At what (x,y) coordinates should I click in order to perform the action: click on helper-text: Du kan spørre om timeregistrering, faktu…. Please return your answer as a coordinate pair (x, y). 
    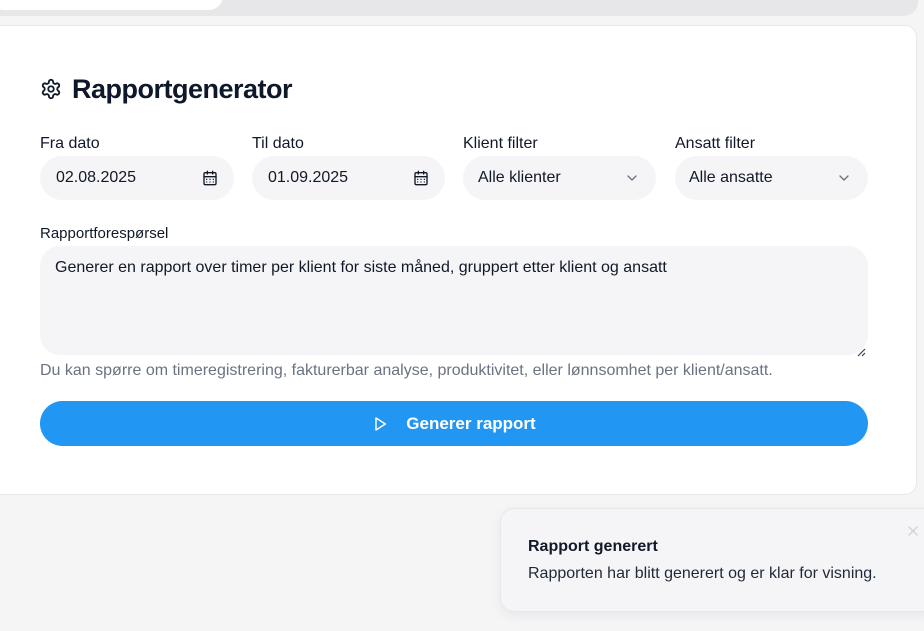
    Looking at the image, I should click on (406, 370).